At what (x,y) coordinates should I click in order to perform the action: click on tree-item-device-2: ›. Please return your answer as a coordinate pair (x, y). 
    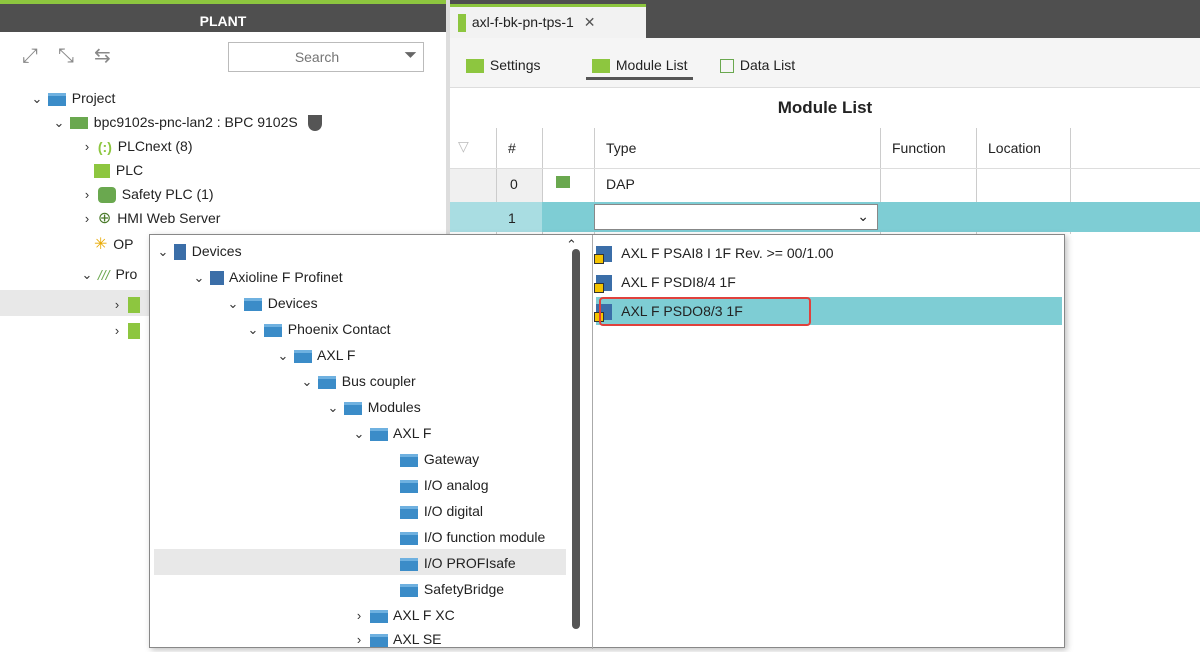
    Looking at the image, I should click on (126, 330).